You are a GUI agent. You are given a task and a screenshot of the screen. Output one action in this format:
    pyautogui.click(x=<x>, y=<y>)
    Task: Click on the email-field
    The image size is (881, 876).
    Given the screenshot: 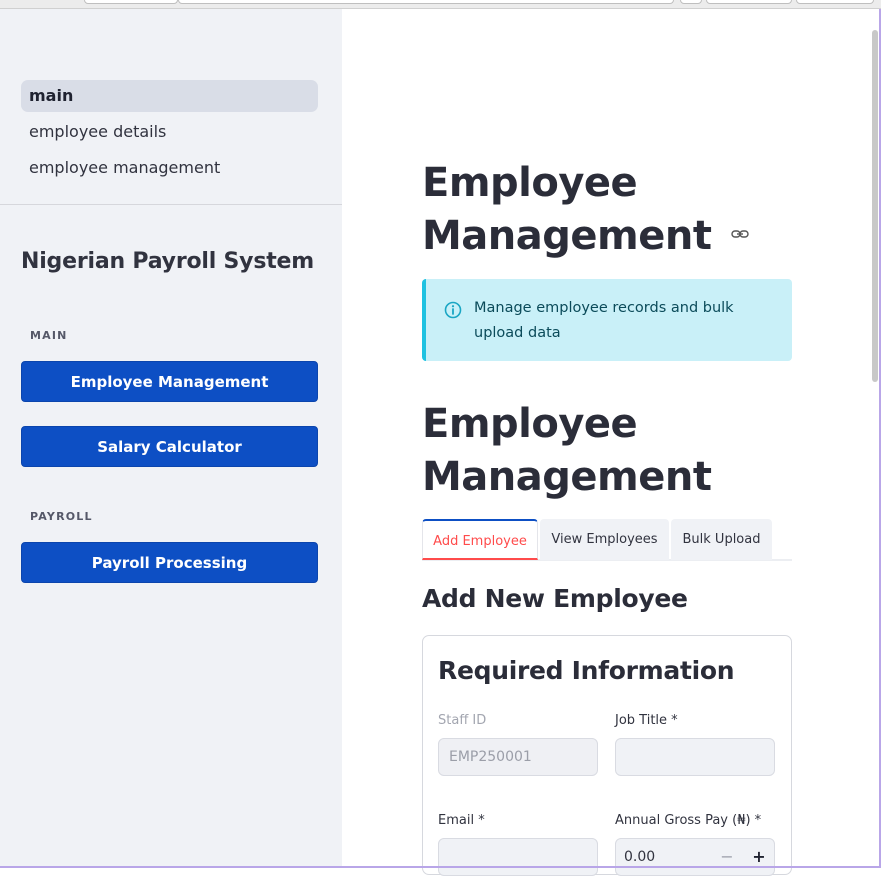 What is the action you would take?
    pyautogui.click(x=518, y=857)
    